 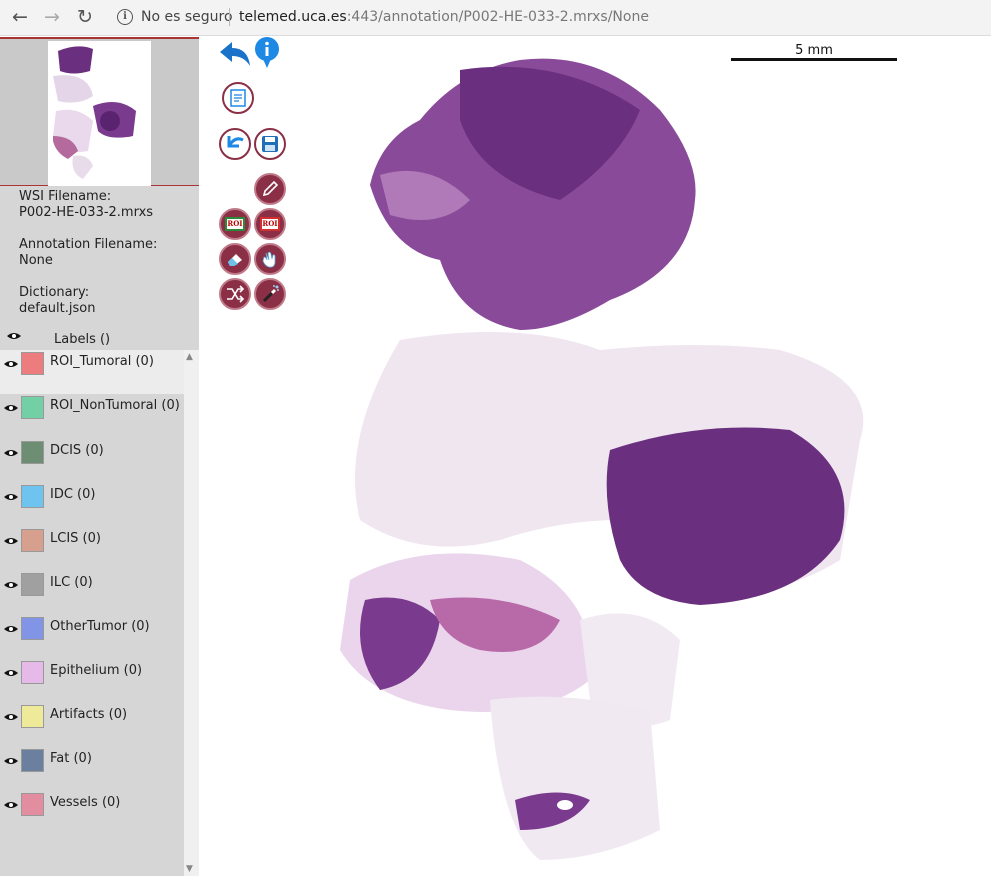 I want to click on scroll-up-icon: ▲, so click(x=189, y=357).